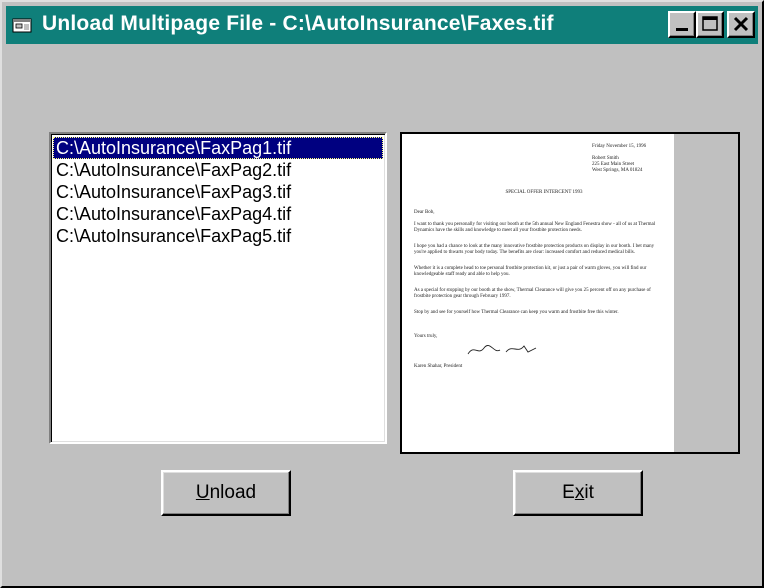 The width and height of the screenshot is (764, 588). I want to click on unload-button: Unload, so click(226, 493).